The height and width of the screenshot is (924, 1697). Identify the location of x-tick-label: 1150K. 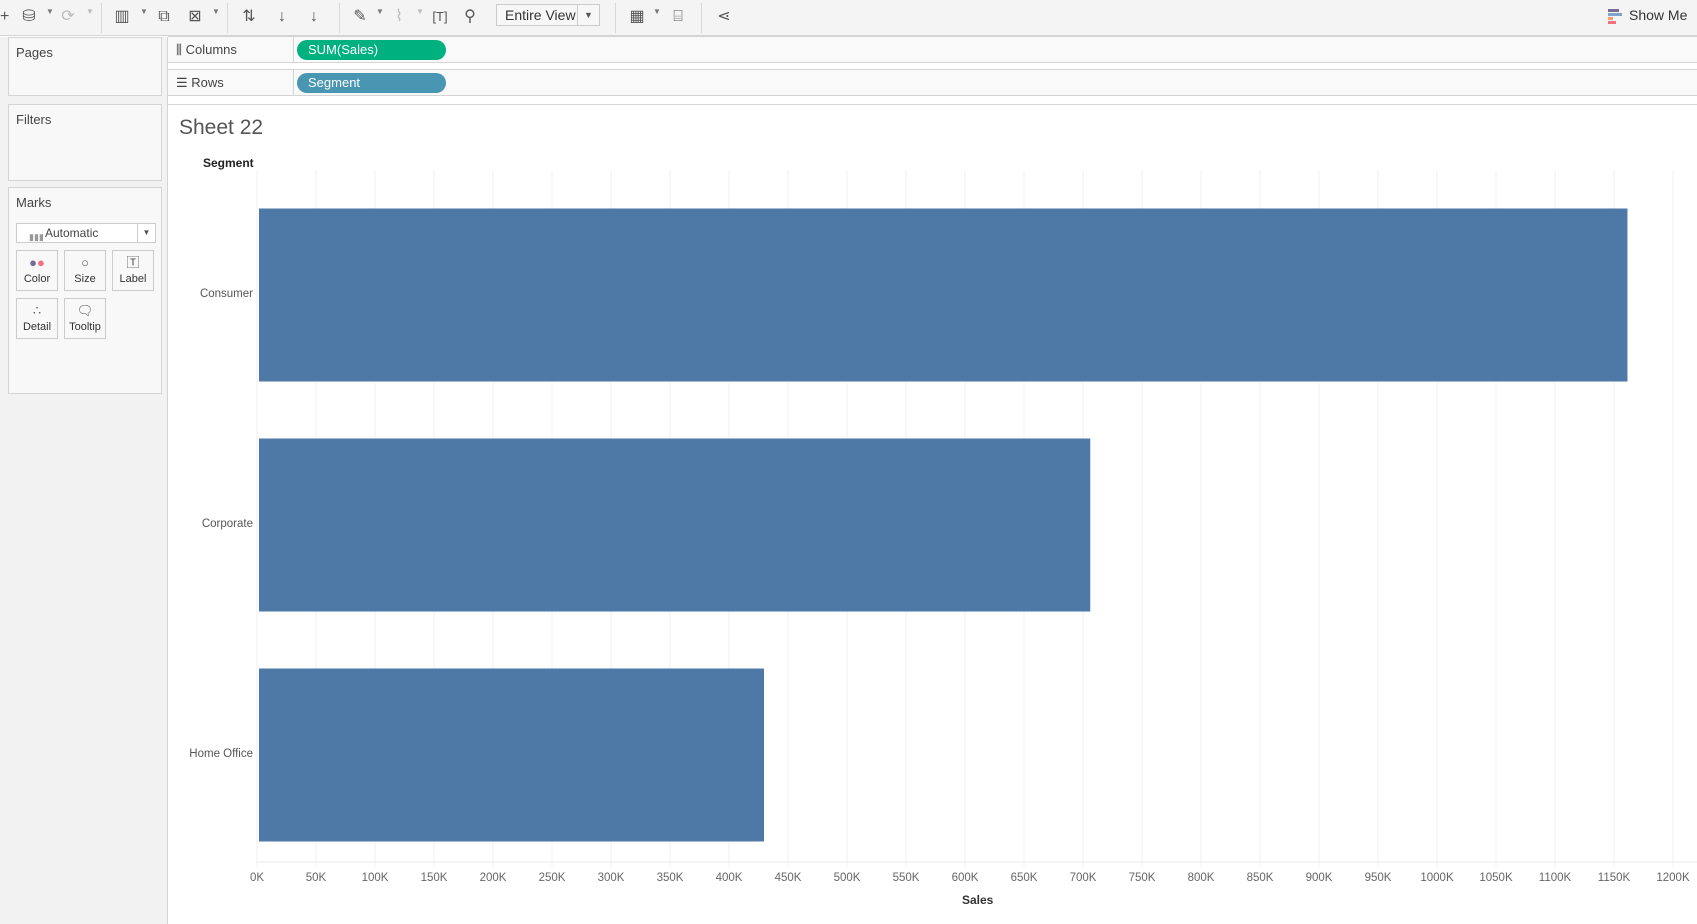
(1614, 878).